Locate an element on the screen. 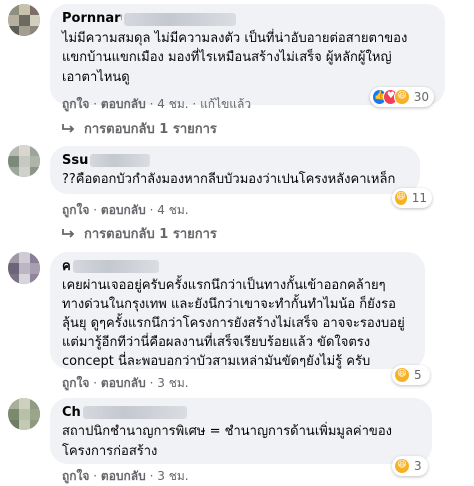 Image resolution: width=474 pixels, height=486 pixels. reaction-summary: 😆 11 is located at coordinates (412, 198).